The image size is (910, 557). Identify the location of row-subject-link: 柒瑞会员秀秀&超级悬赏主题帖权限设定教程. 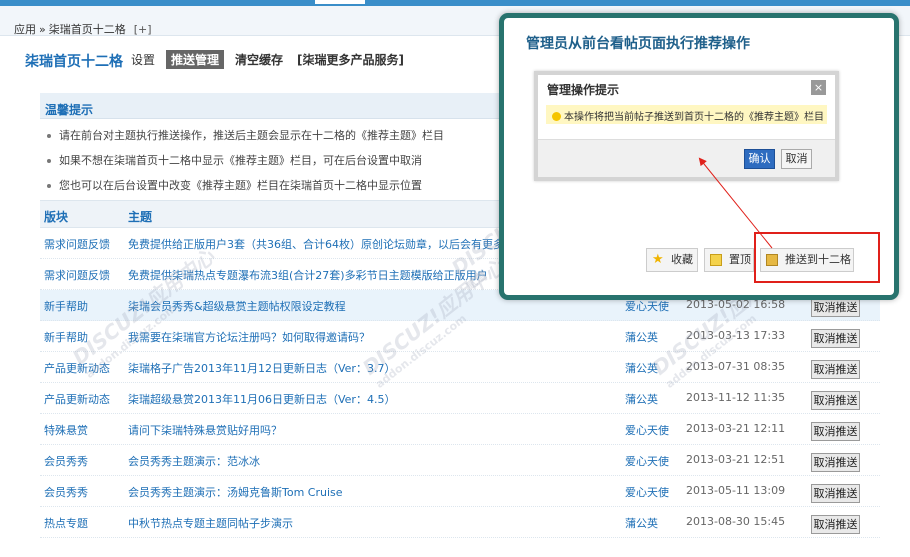
(237, 306).